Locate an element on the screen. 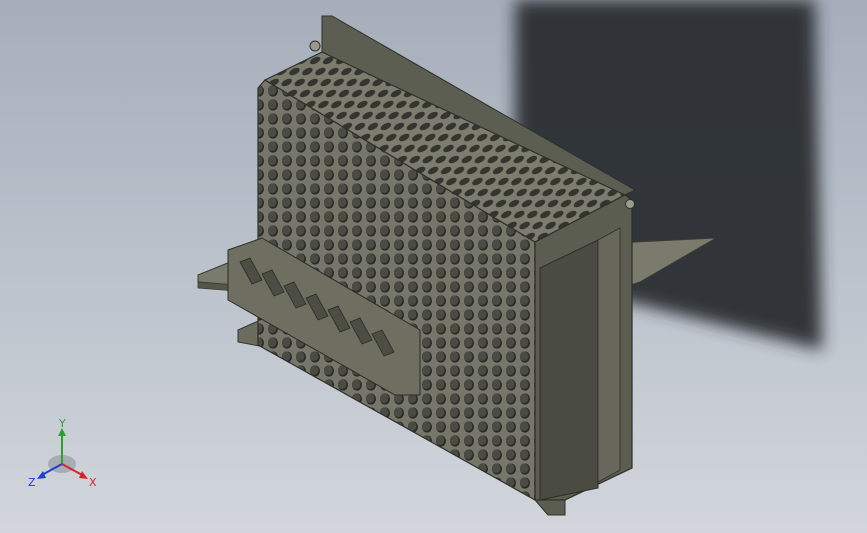 Image resolution: width=867 pixels, height=533 pixels. axis-triad: Y X Z is located at coordinates (62, 453).